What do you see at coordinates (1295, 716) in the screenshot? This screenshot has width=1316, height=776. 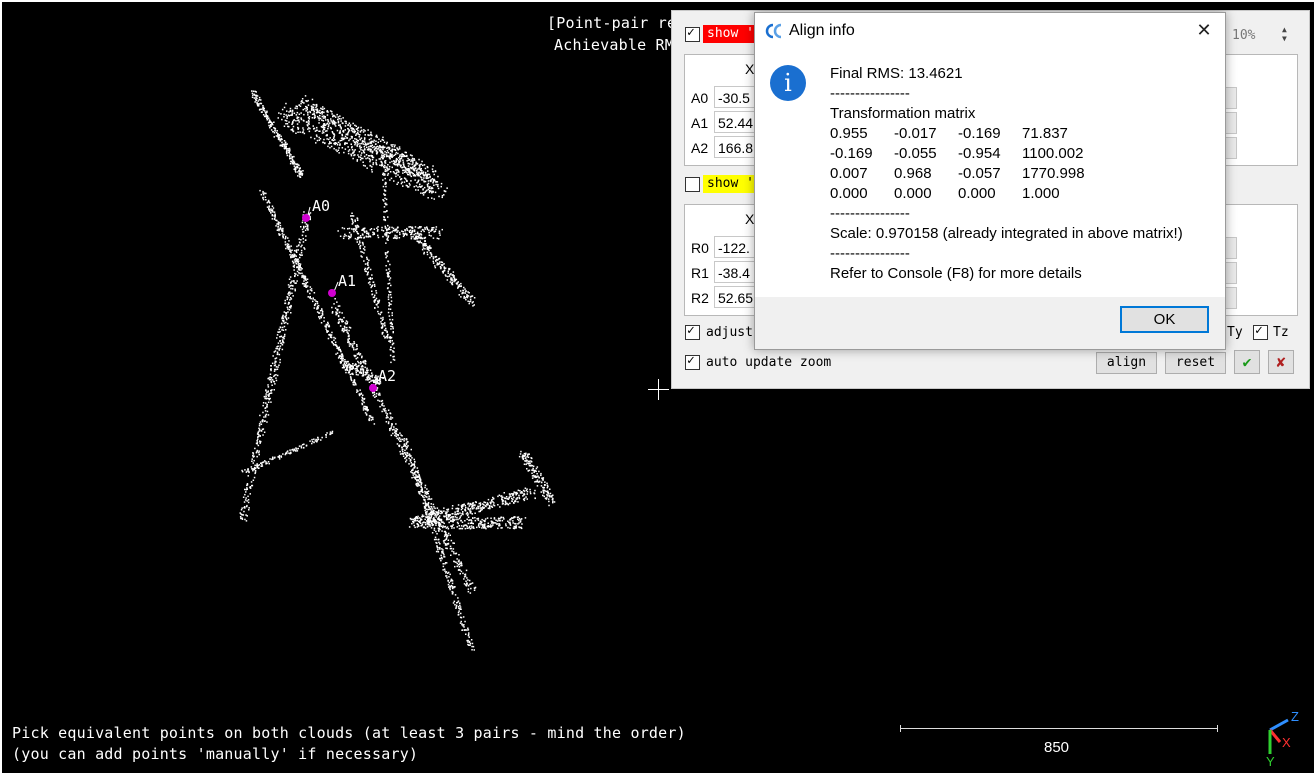 I see `axis-z-label: Z` at bounding box center [1295, 716].